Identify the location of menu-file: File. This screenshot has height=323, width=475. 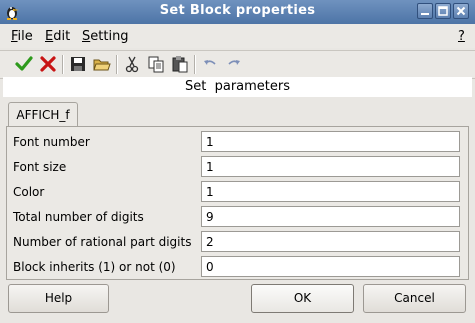
(22, 36).